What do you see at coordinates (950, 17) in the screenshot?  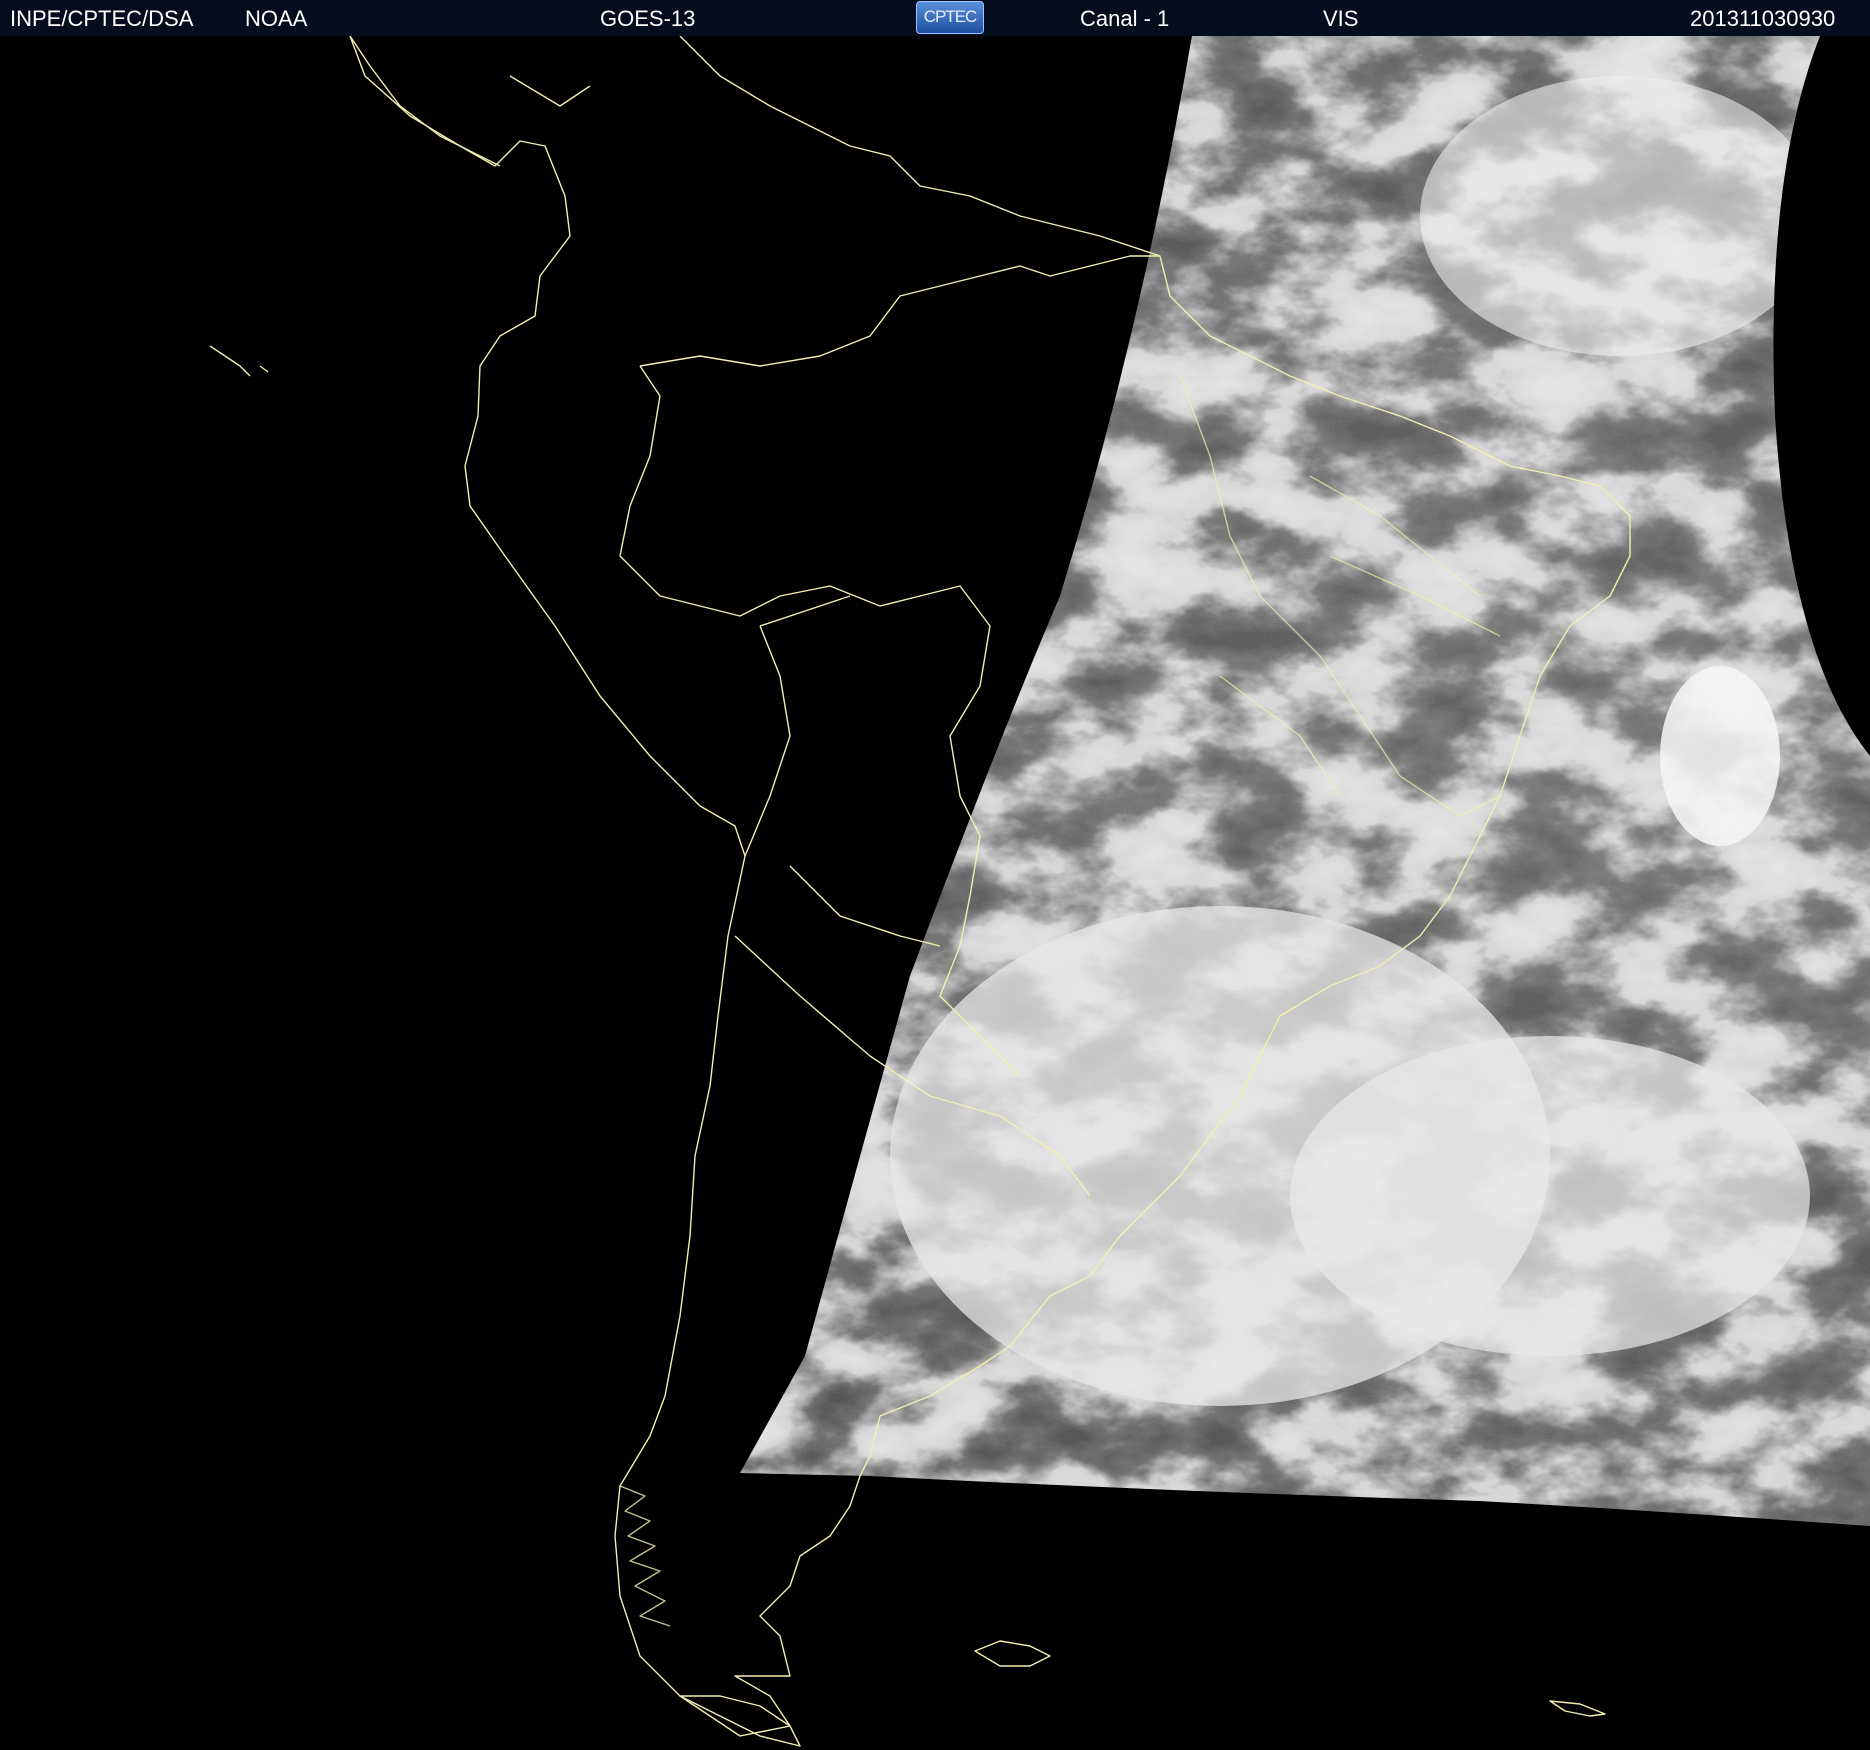 I see `cptec-logo: CPTEC` at bounding box center [950, 17].